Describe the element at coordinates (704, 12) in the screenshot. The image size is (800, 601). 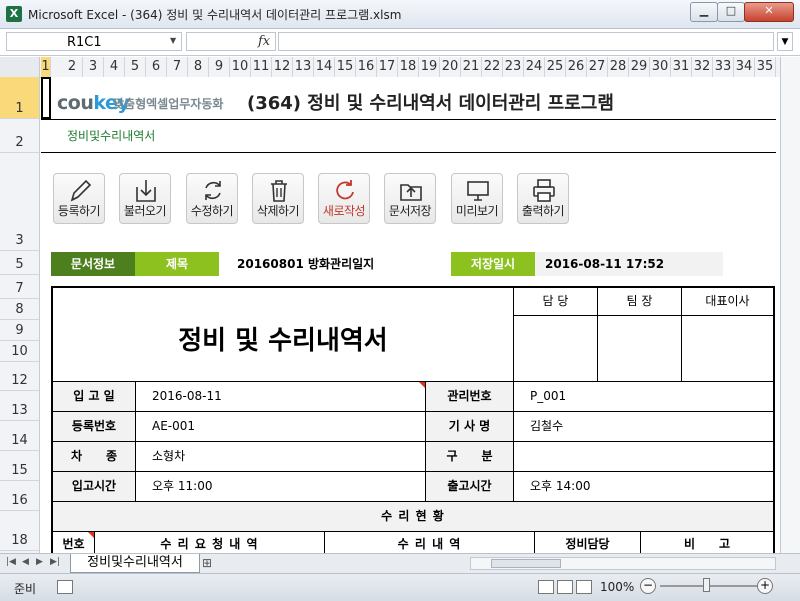
I see `minimize-button: ▁` at that location.